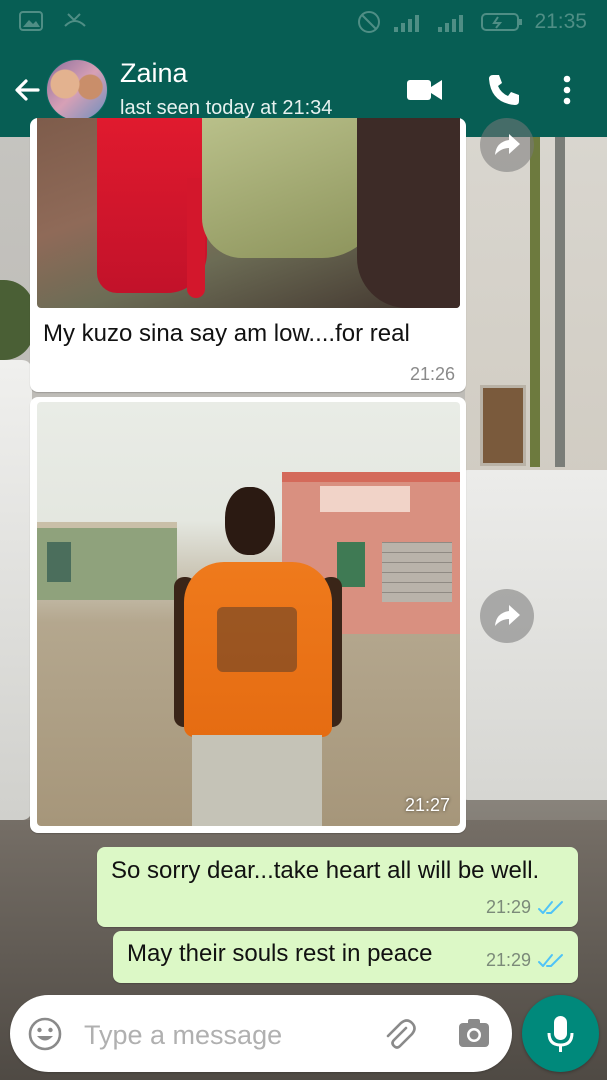  I want to click on message-photo, so click(248, 213).